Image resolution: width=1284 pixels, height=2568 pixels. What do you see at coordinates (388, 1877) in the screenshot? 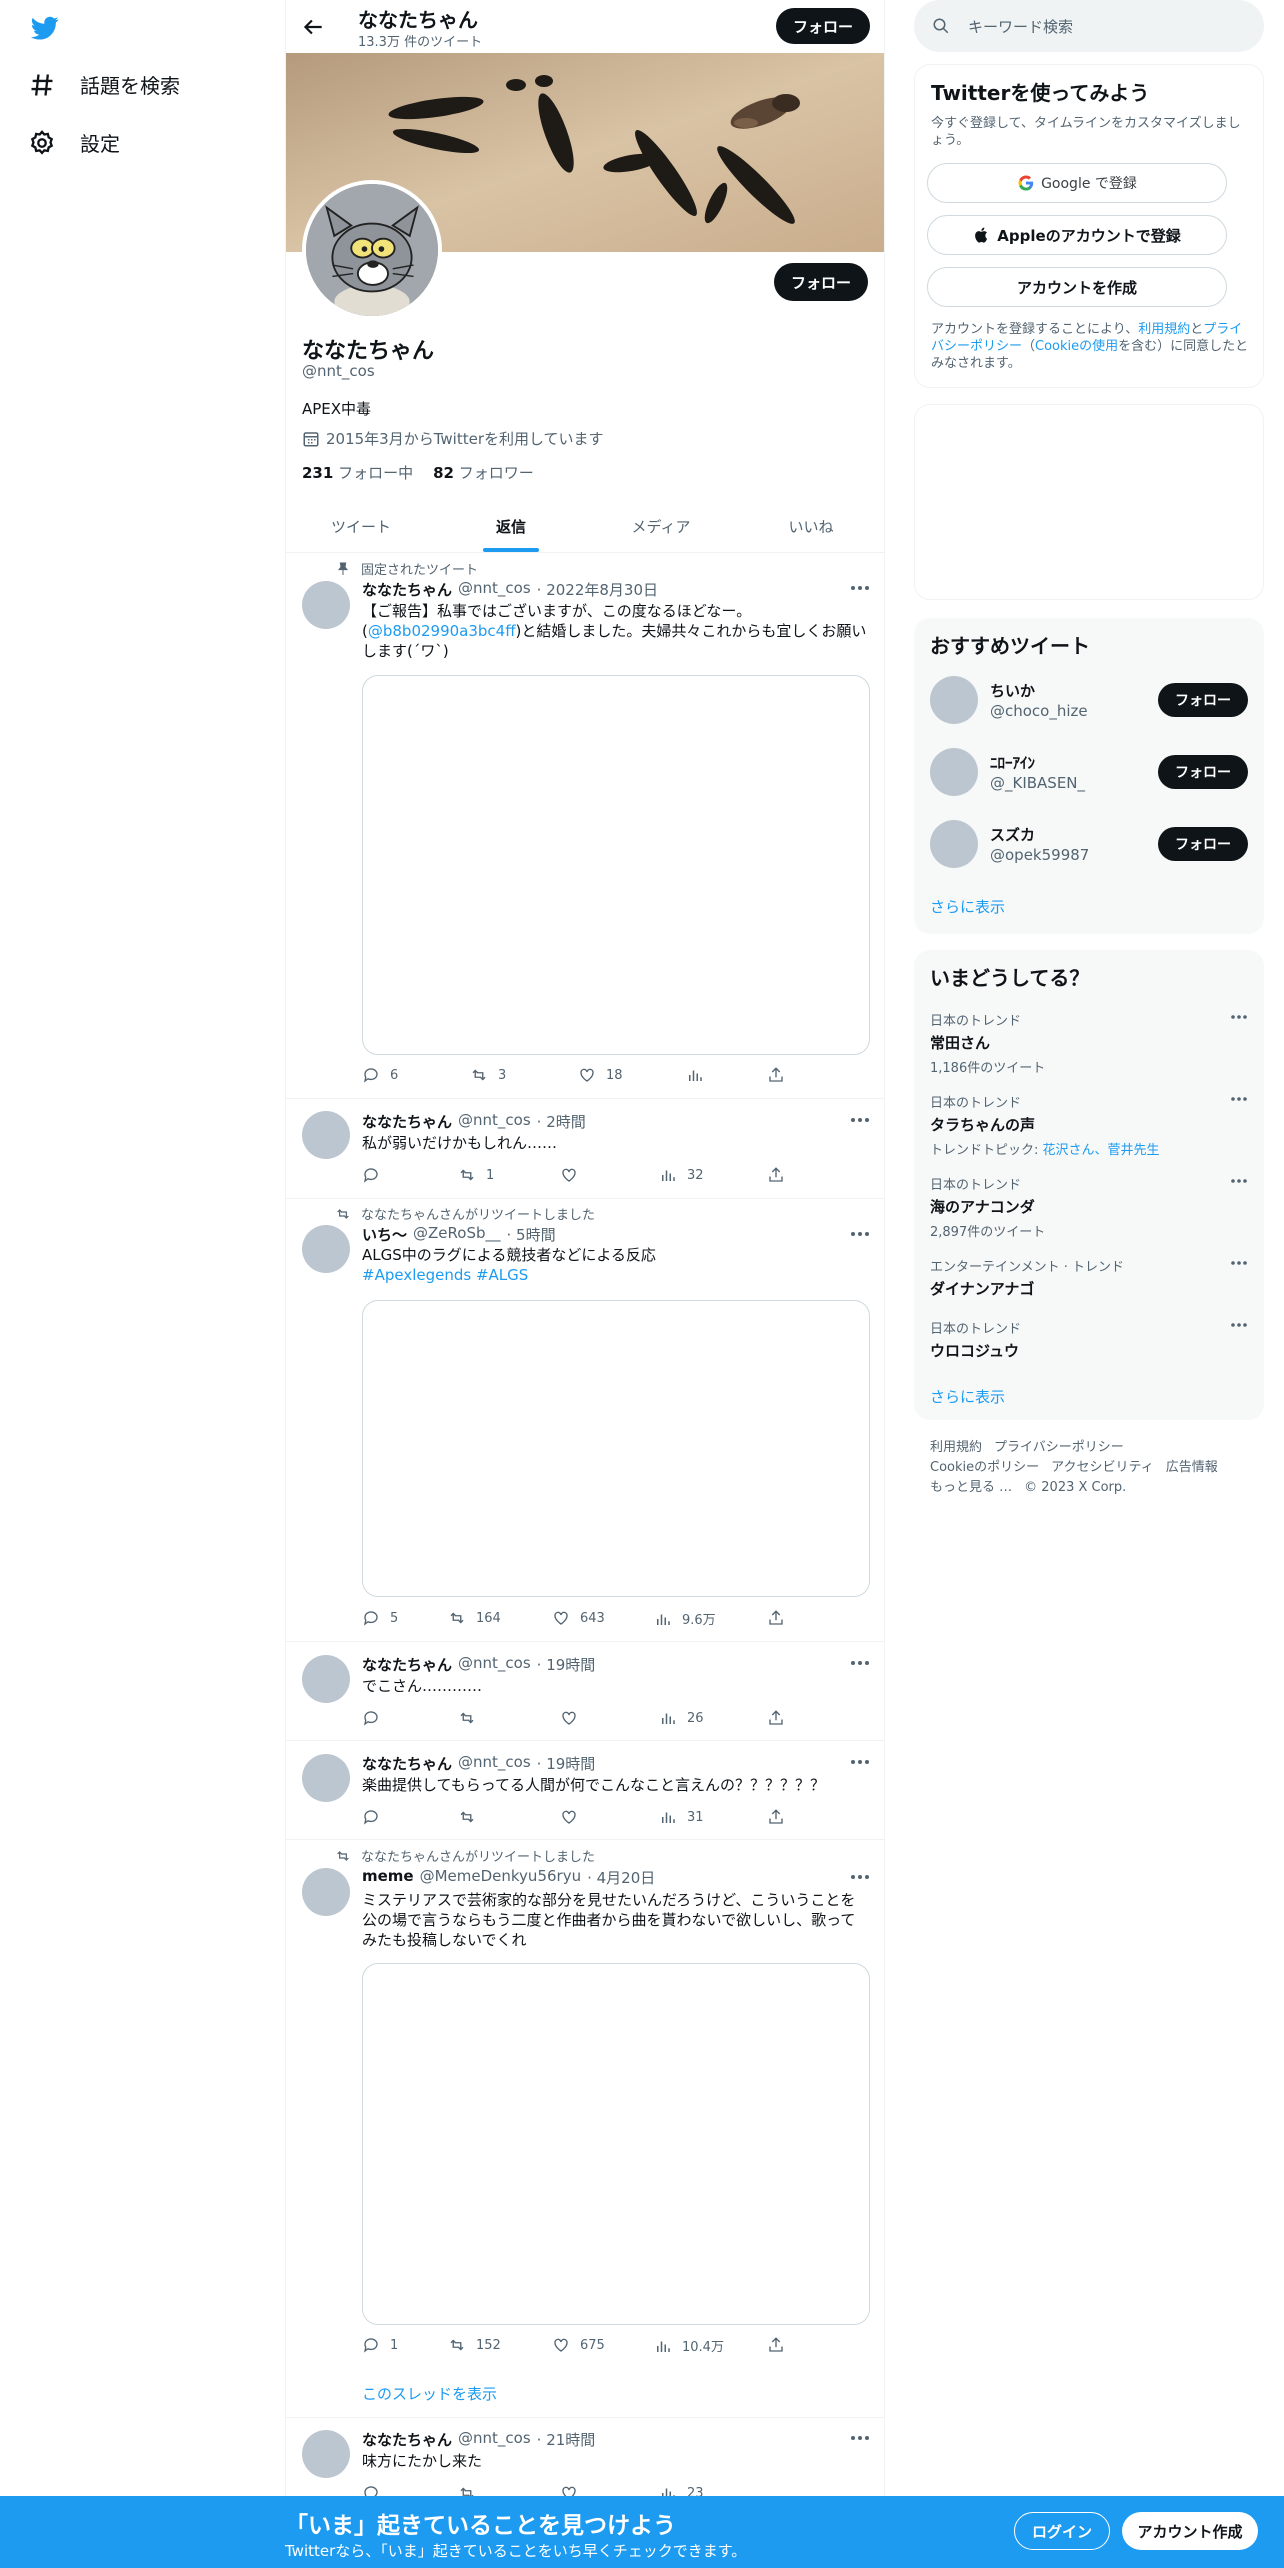
I see `author-name: meme` at bounding box center [388, 1877].